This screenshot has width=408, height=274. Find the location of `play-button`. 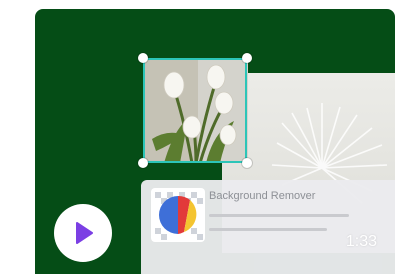

play-button is located at coordinates (83, 233).